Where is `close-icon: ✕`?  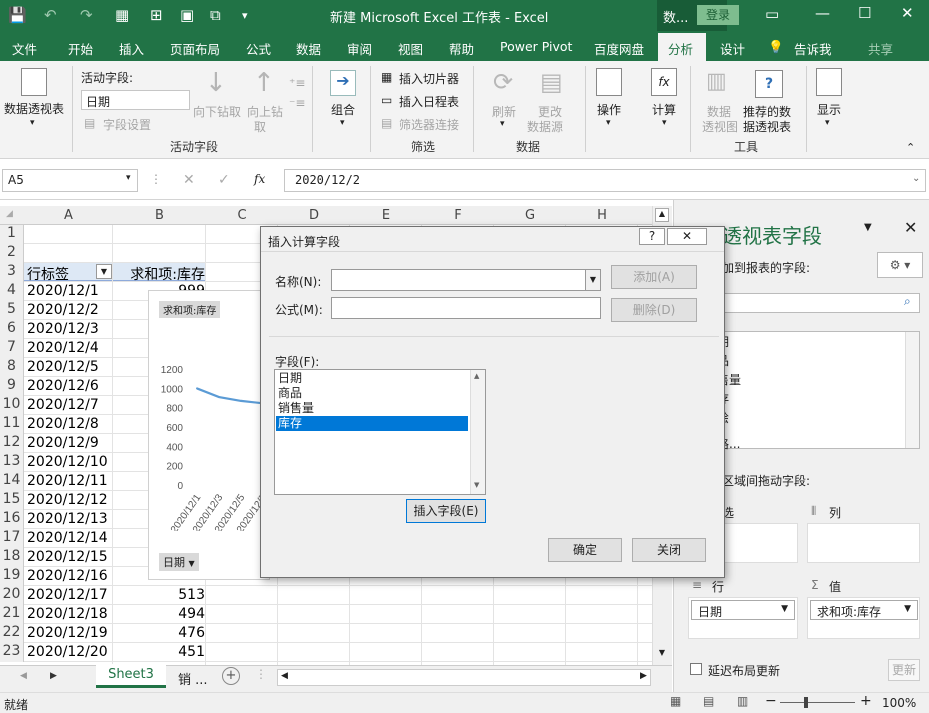 close-icon: ✕ is located at coordinates (907, 13).